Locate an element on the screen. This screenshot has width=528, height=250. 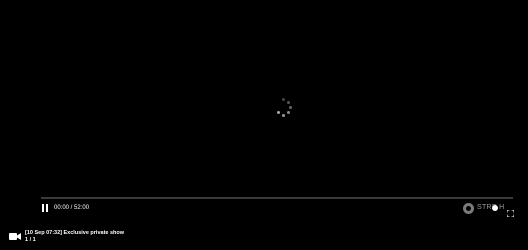
fullscreen-button is located at coordinates (510, 211).